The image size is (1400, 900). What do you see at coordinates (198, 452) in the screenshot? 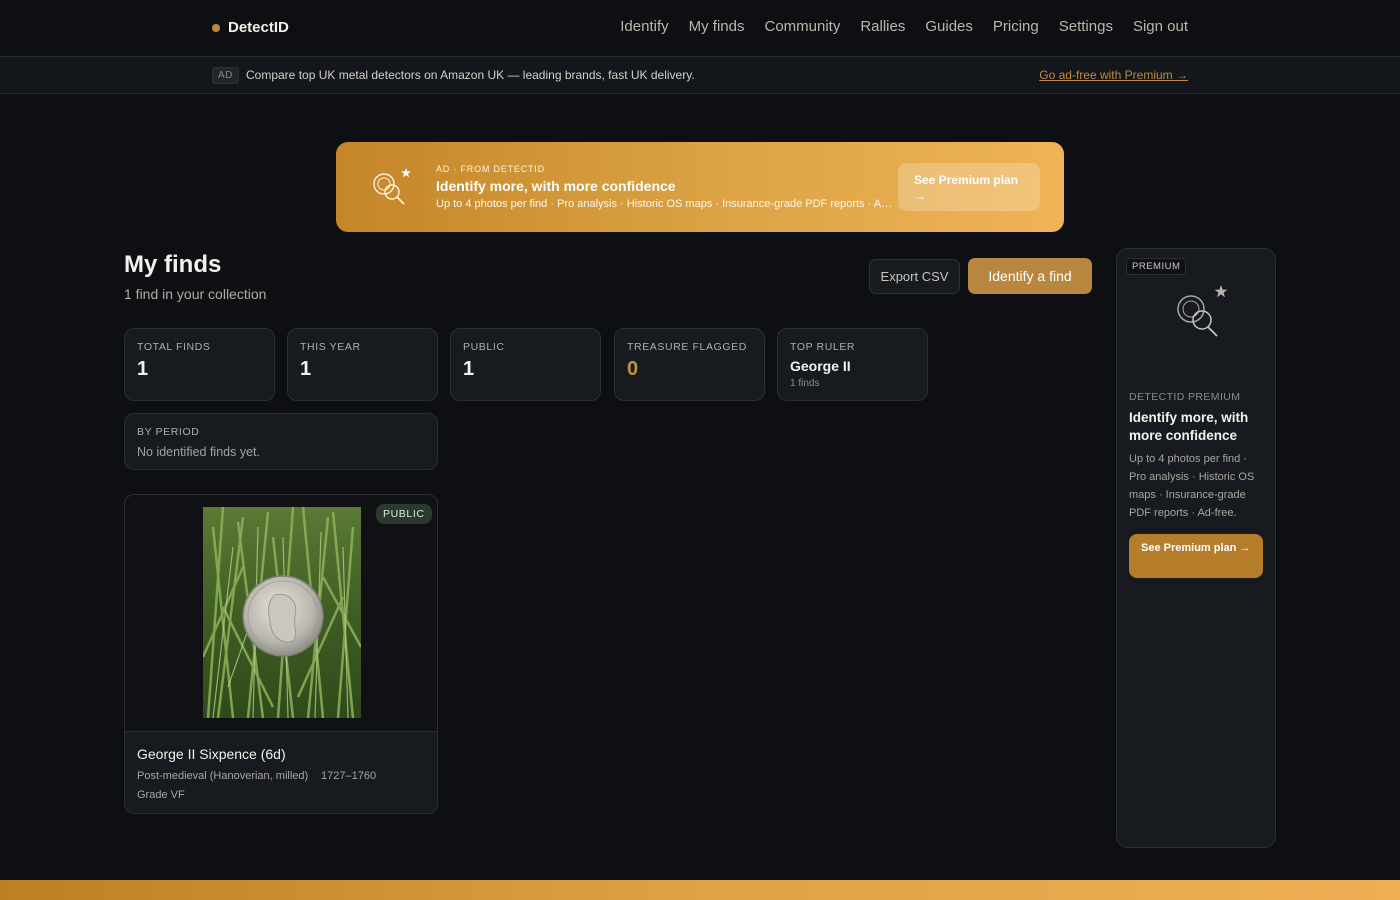
I see `by-period-text: No identified finds yet.` at bounding box center [198, 452].